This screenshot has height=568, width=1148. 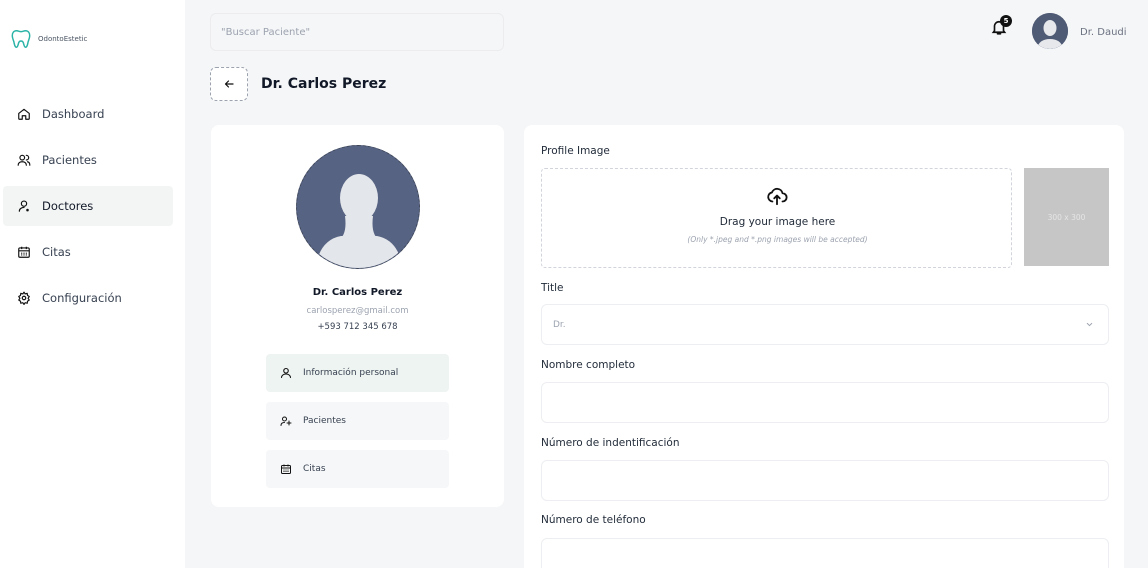 I want to click on arrow-left-icon, so click(x=229, y=84).